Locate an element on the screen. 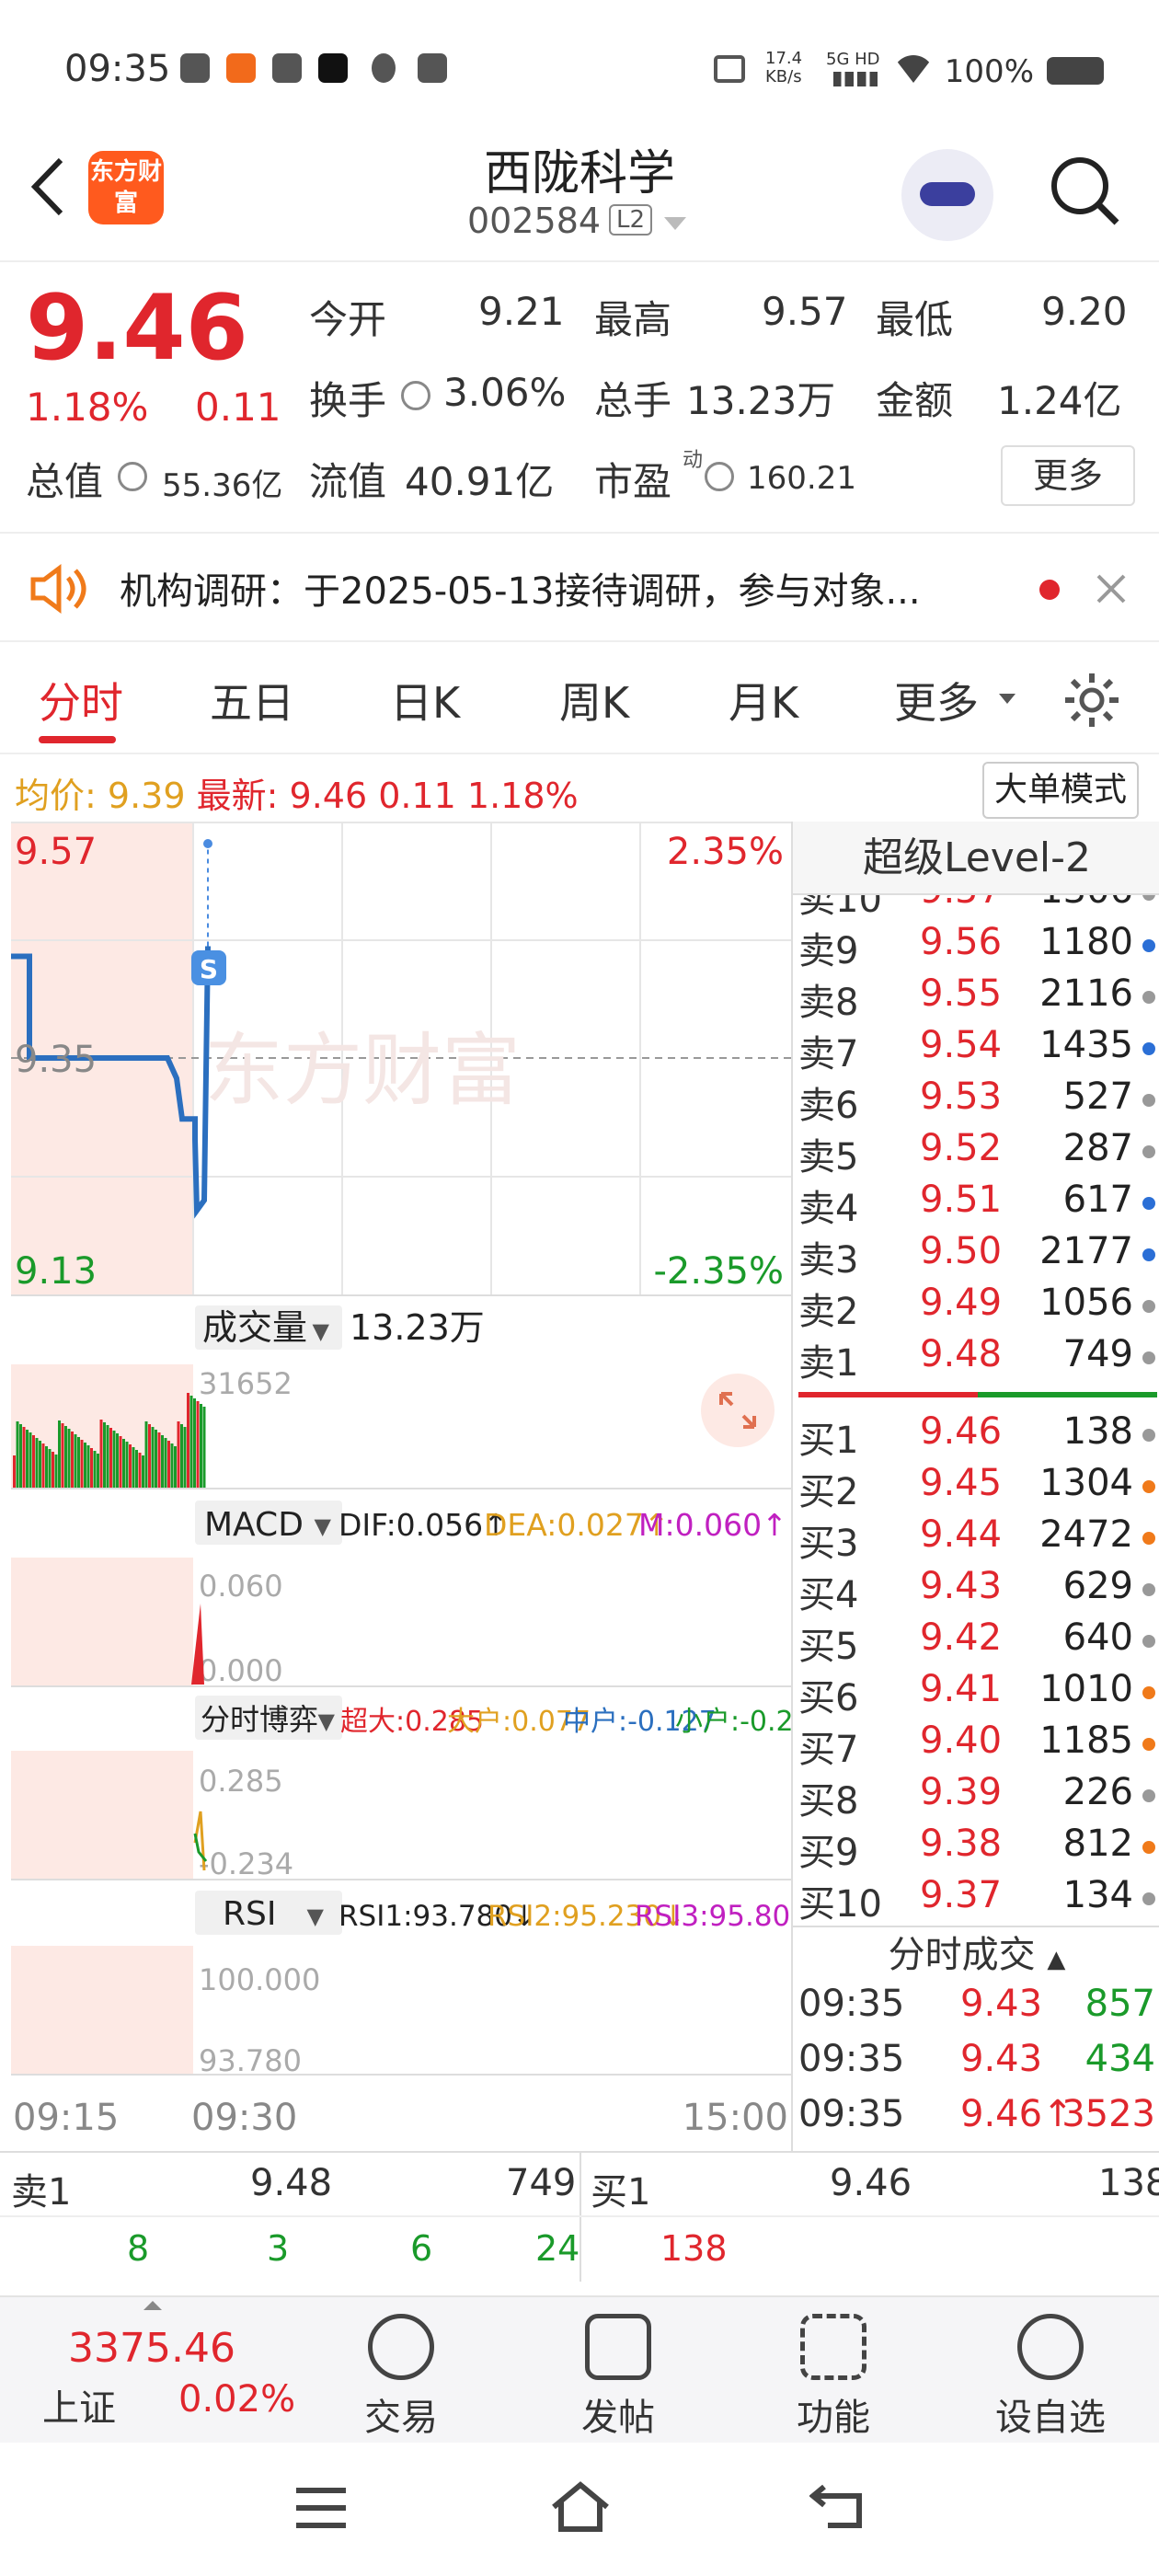 The height and width of the screenshot is (2576, 1159). bid-row: 买2 9.45 1304 is located at coordinates (976, 1487).